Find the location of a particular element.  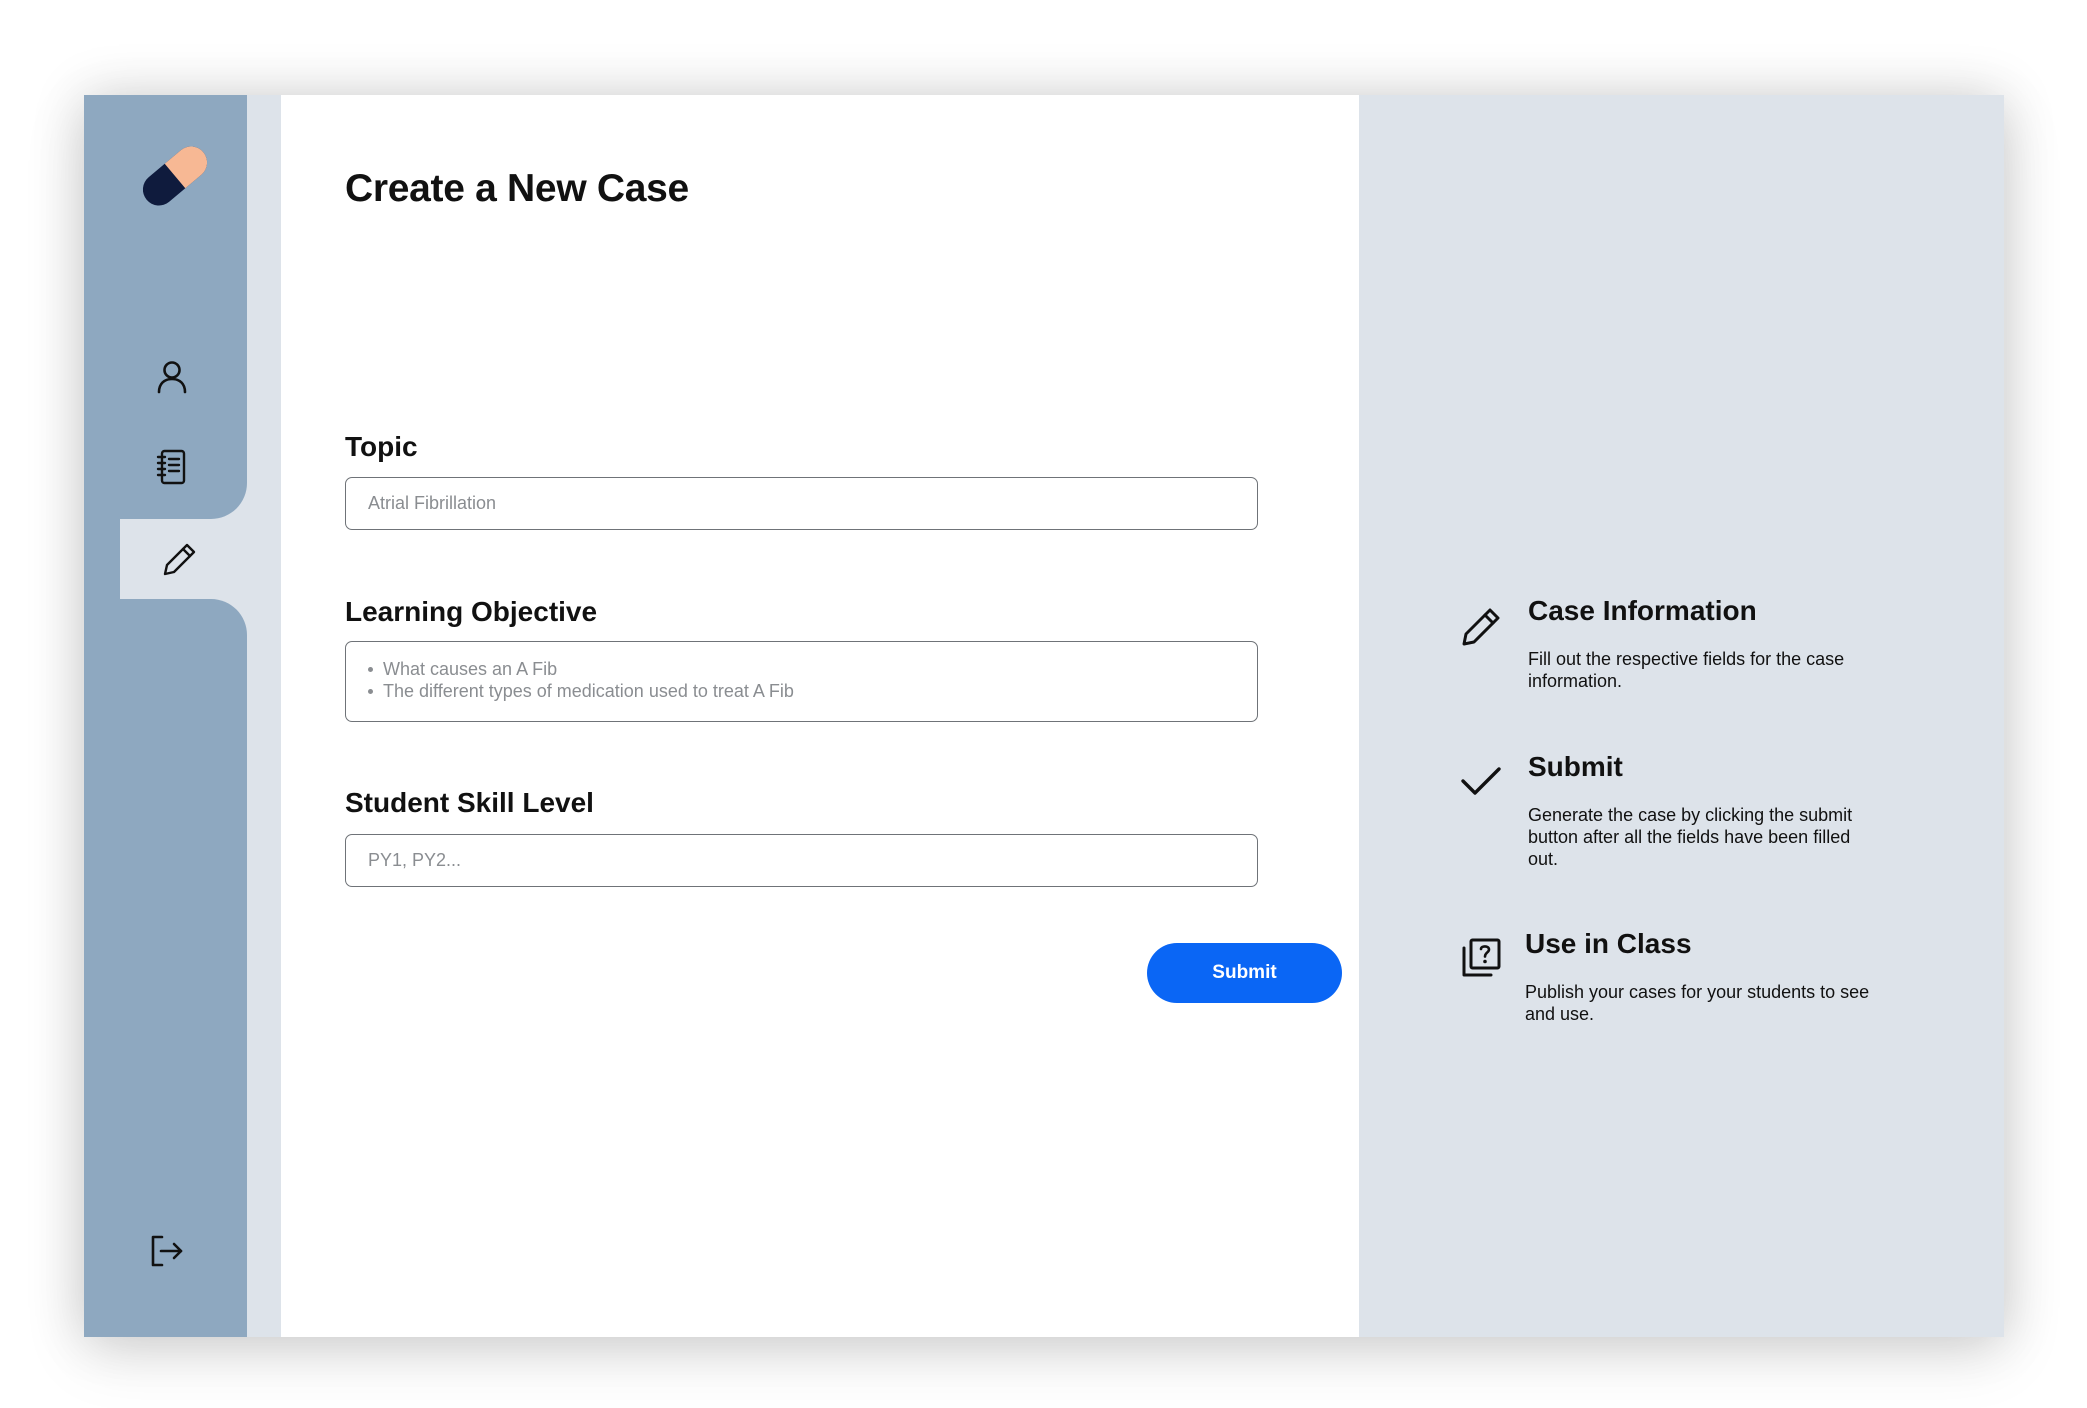

submit-button: Submit is located at coordinates (1244, 973).